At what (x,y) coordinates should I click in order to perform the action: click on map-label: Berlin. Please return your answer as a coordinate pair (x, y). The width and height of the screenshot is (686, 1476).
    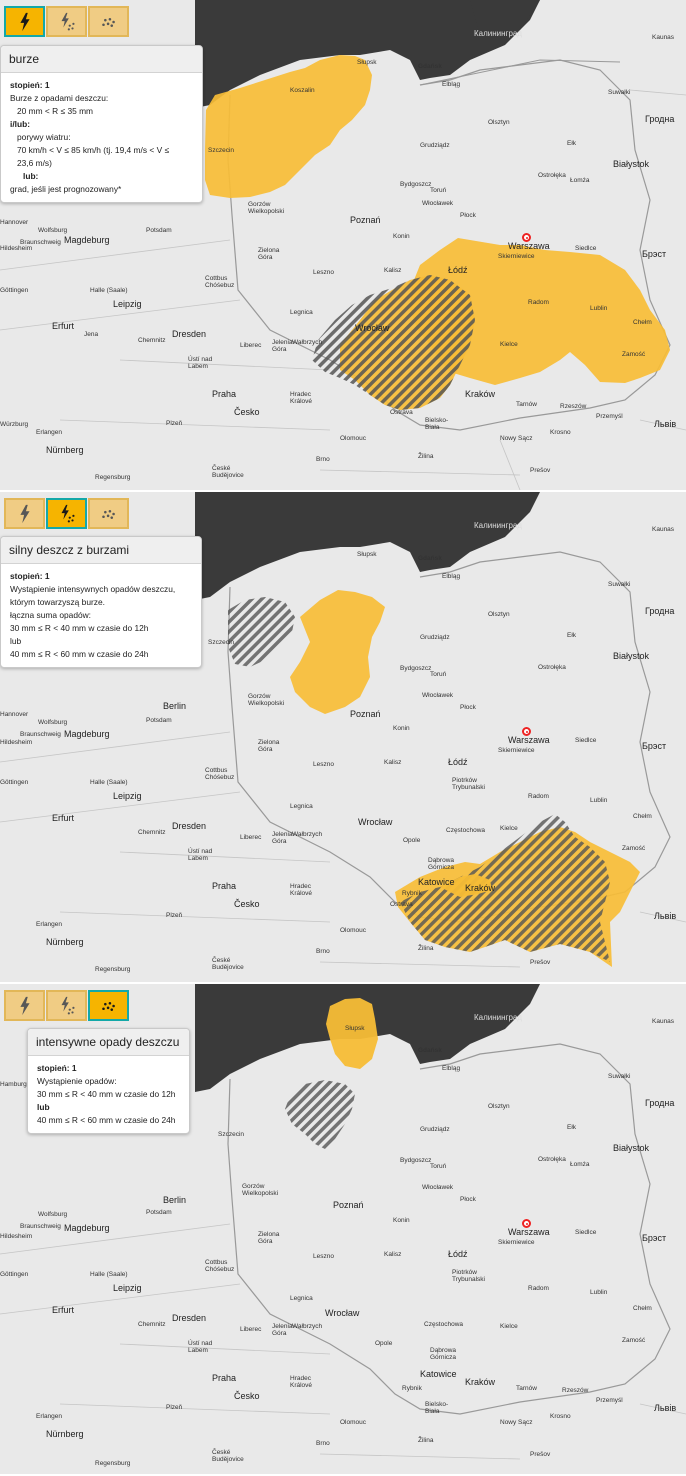
    Looking at the image, I should click on (175, 706).